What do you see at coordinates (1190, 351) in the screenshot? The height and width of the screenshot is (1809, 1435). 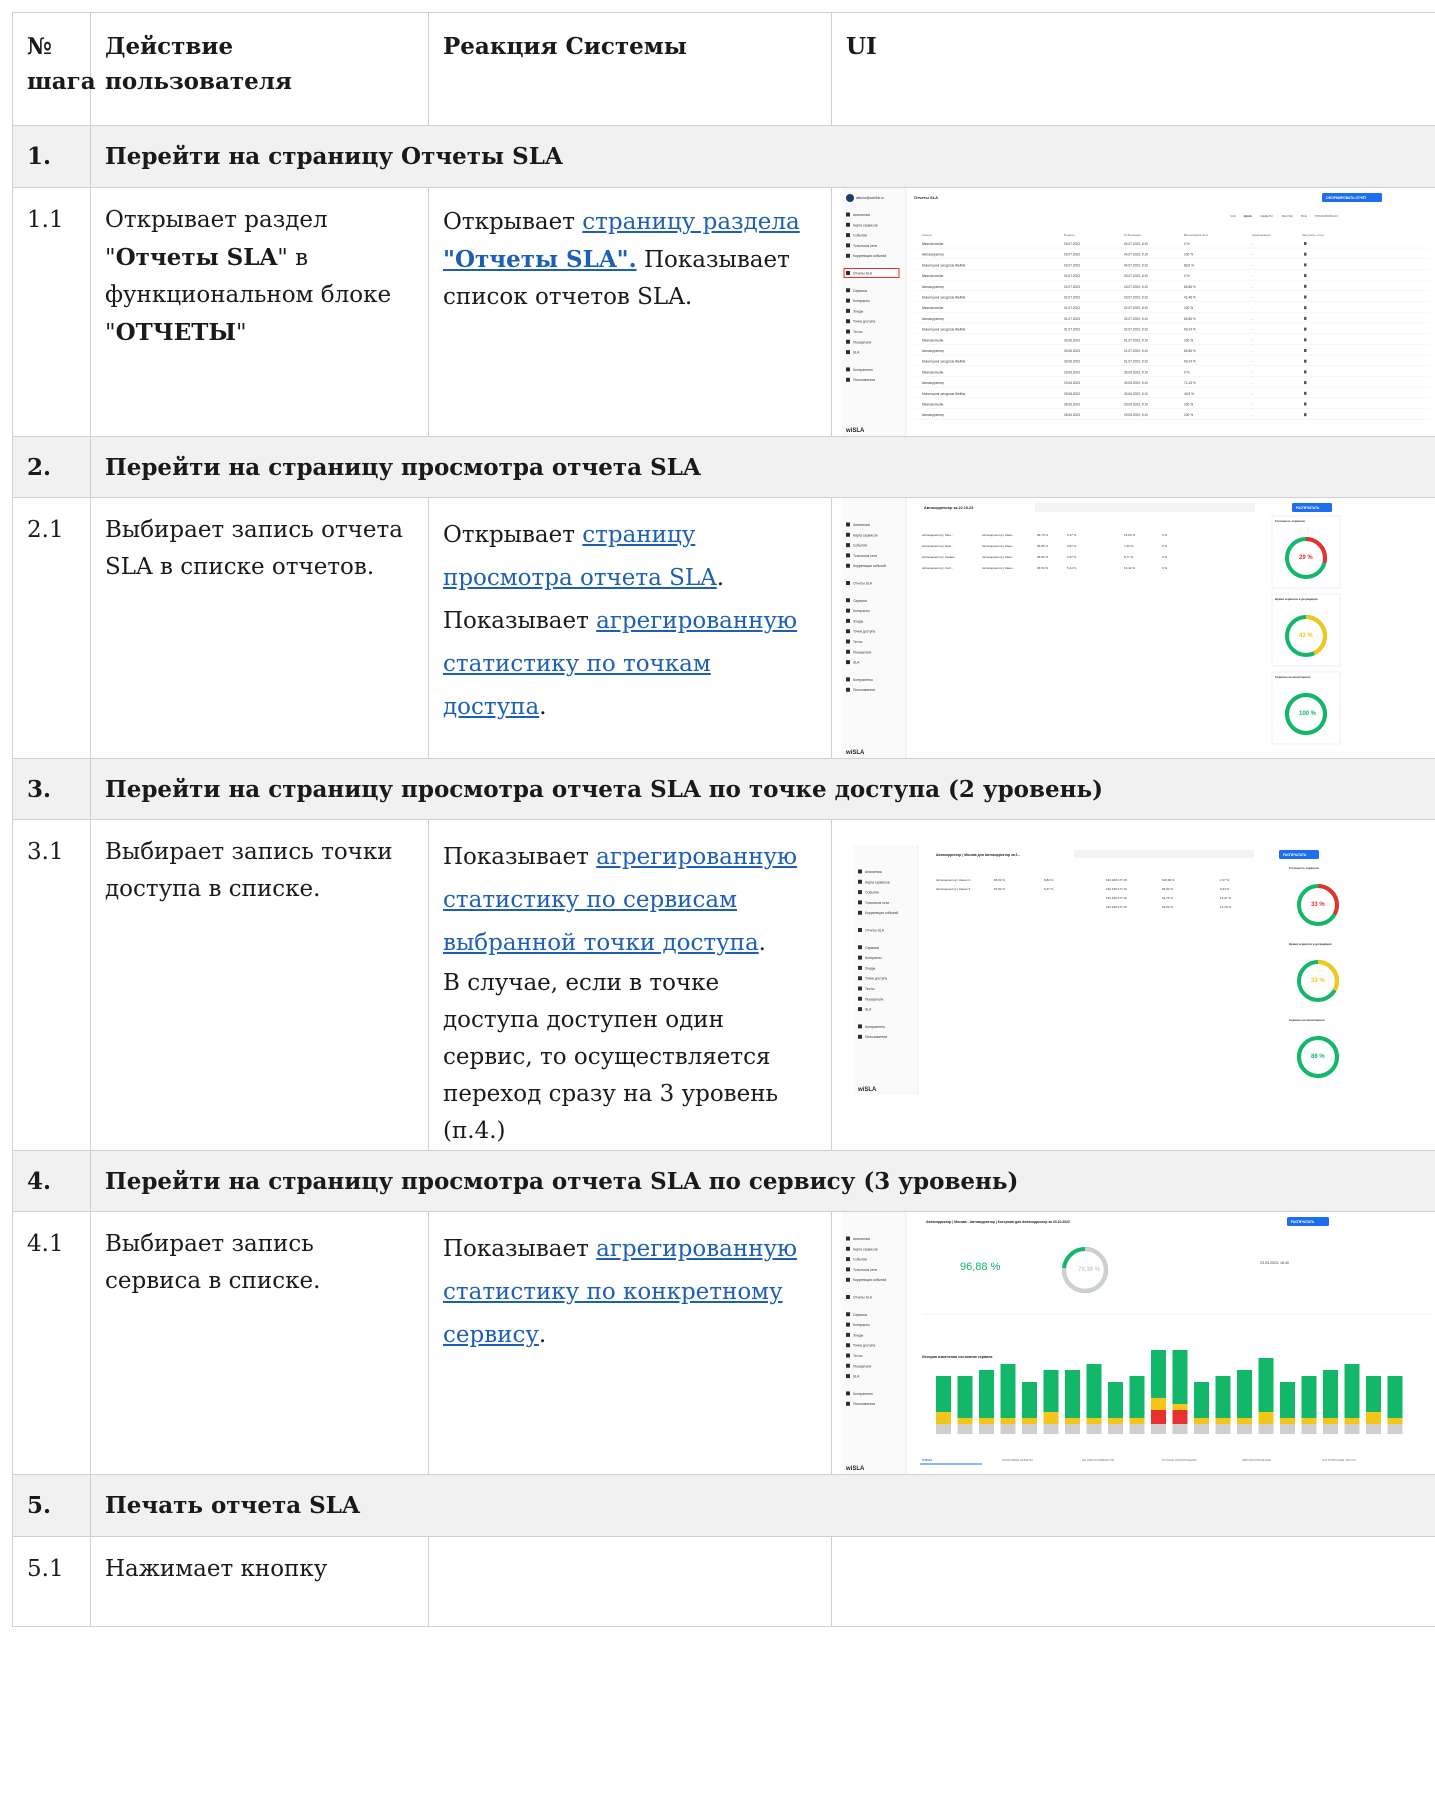 I see `mini-cell: 82,86 %` at bounding box center [1190, 351].